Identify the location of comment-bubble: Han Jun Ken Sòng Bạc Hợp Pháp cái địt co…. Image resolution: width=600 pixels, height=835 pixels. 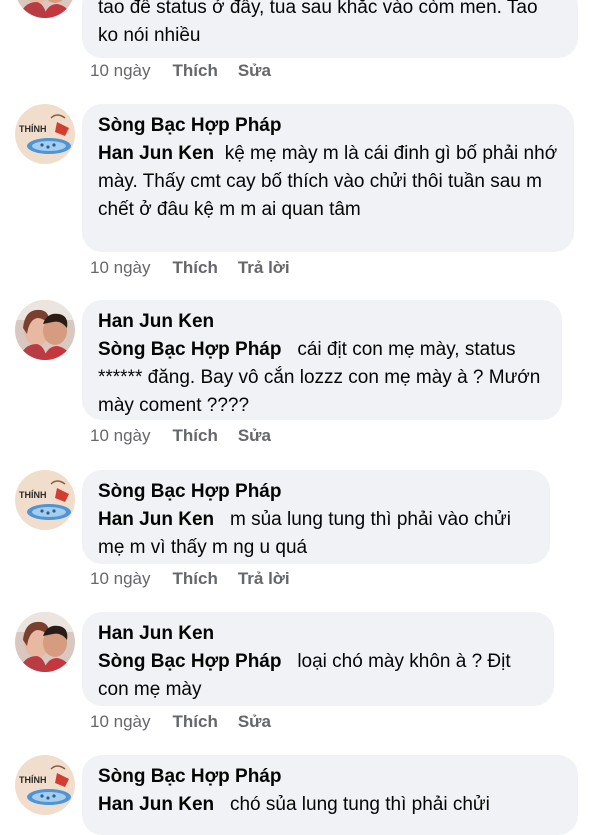
(322, 360).